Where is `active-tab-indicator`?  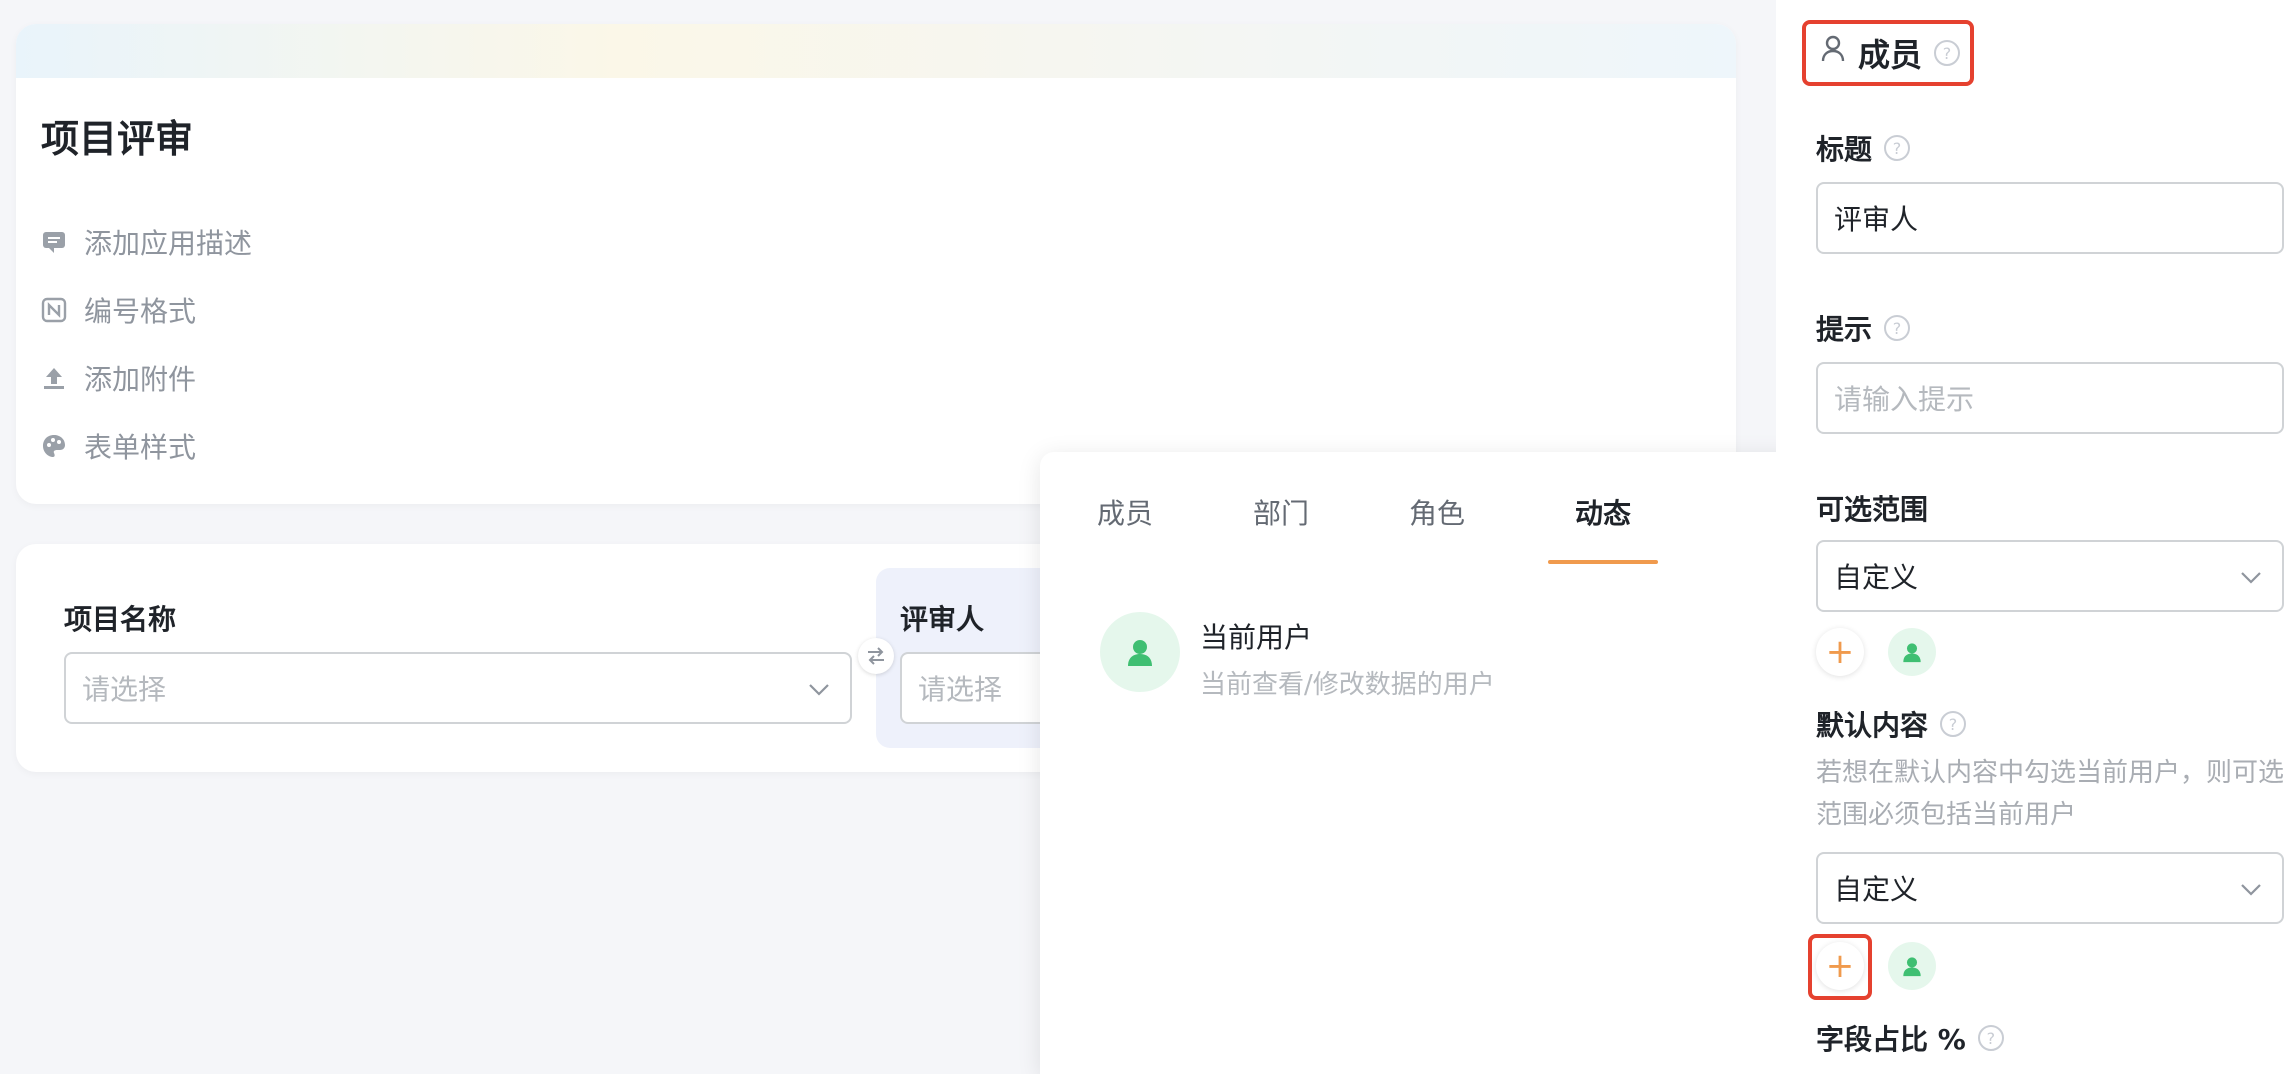 active-tab-indicator is located at coordinates (1603, 562).